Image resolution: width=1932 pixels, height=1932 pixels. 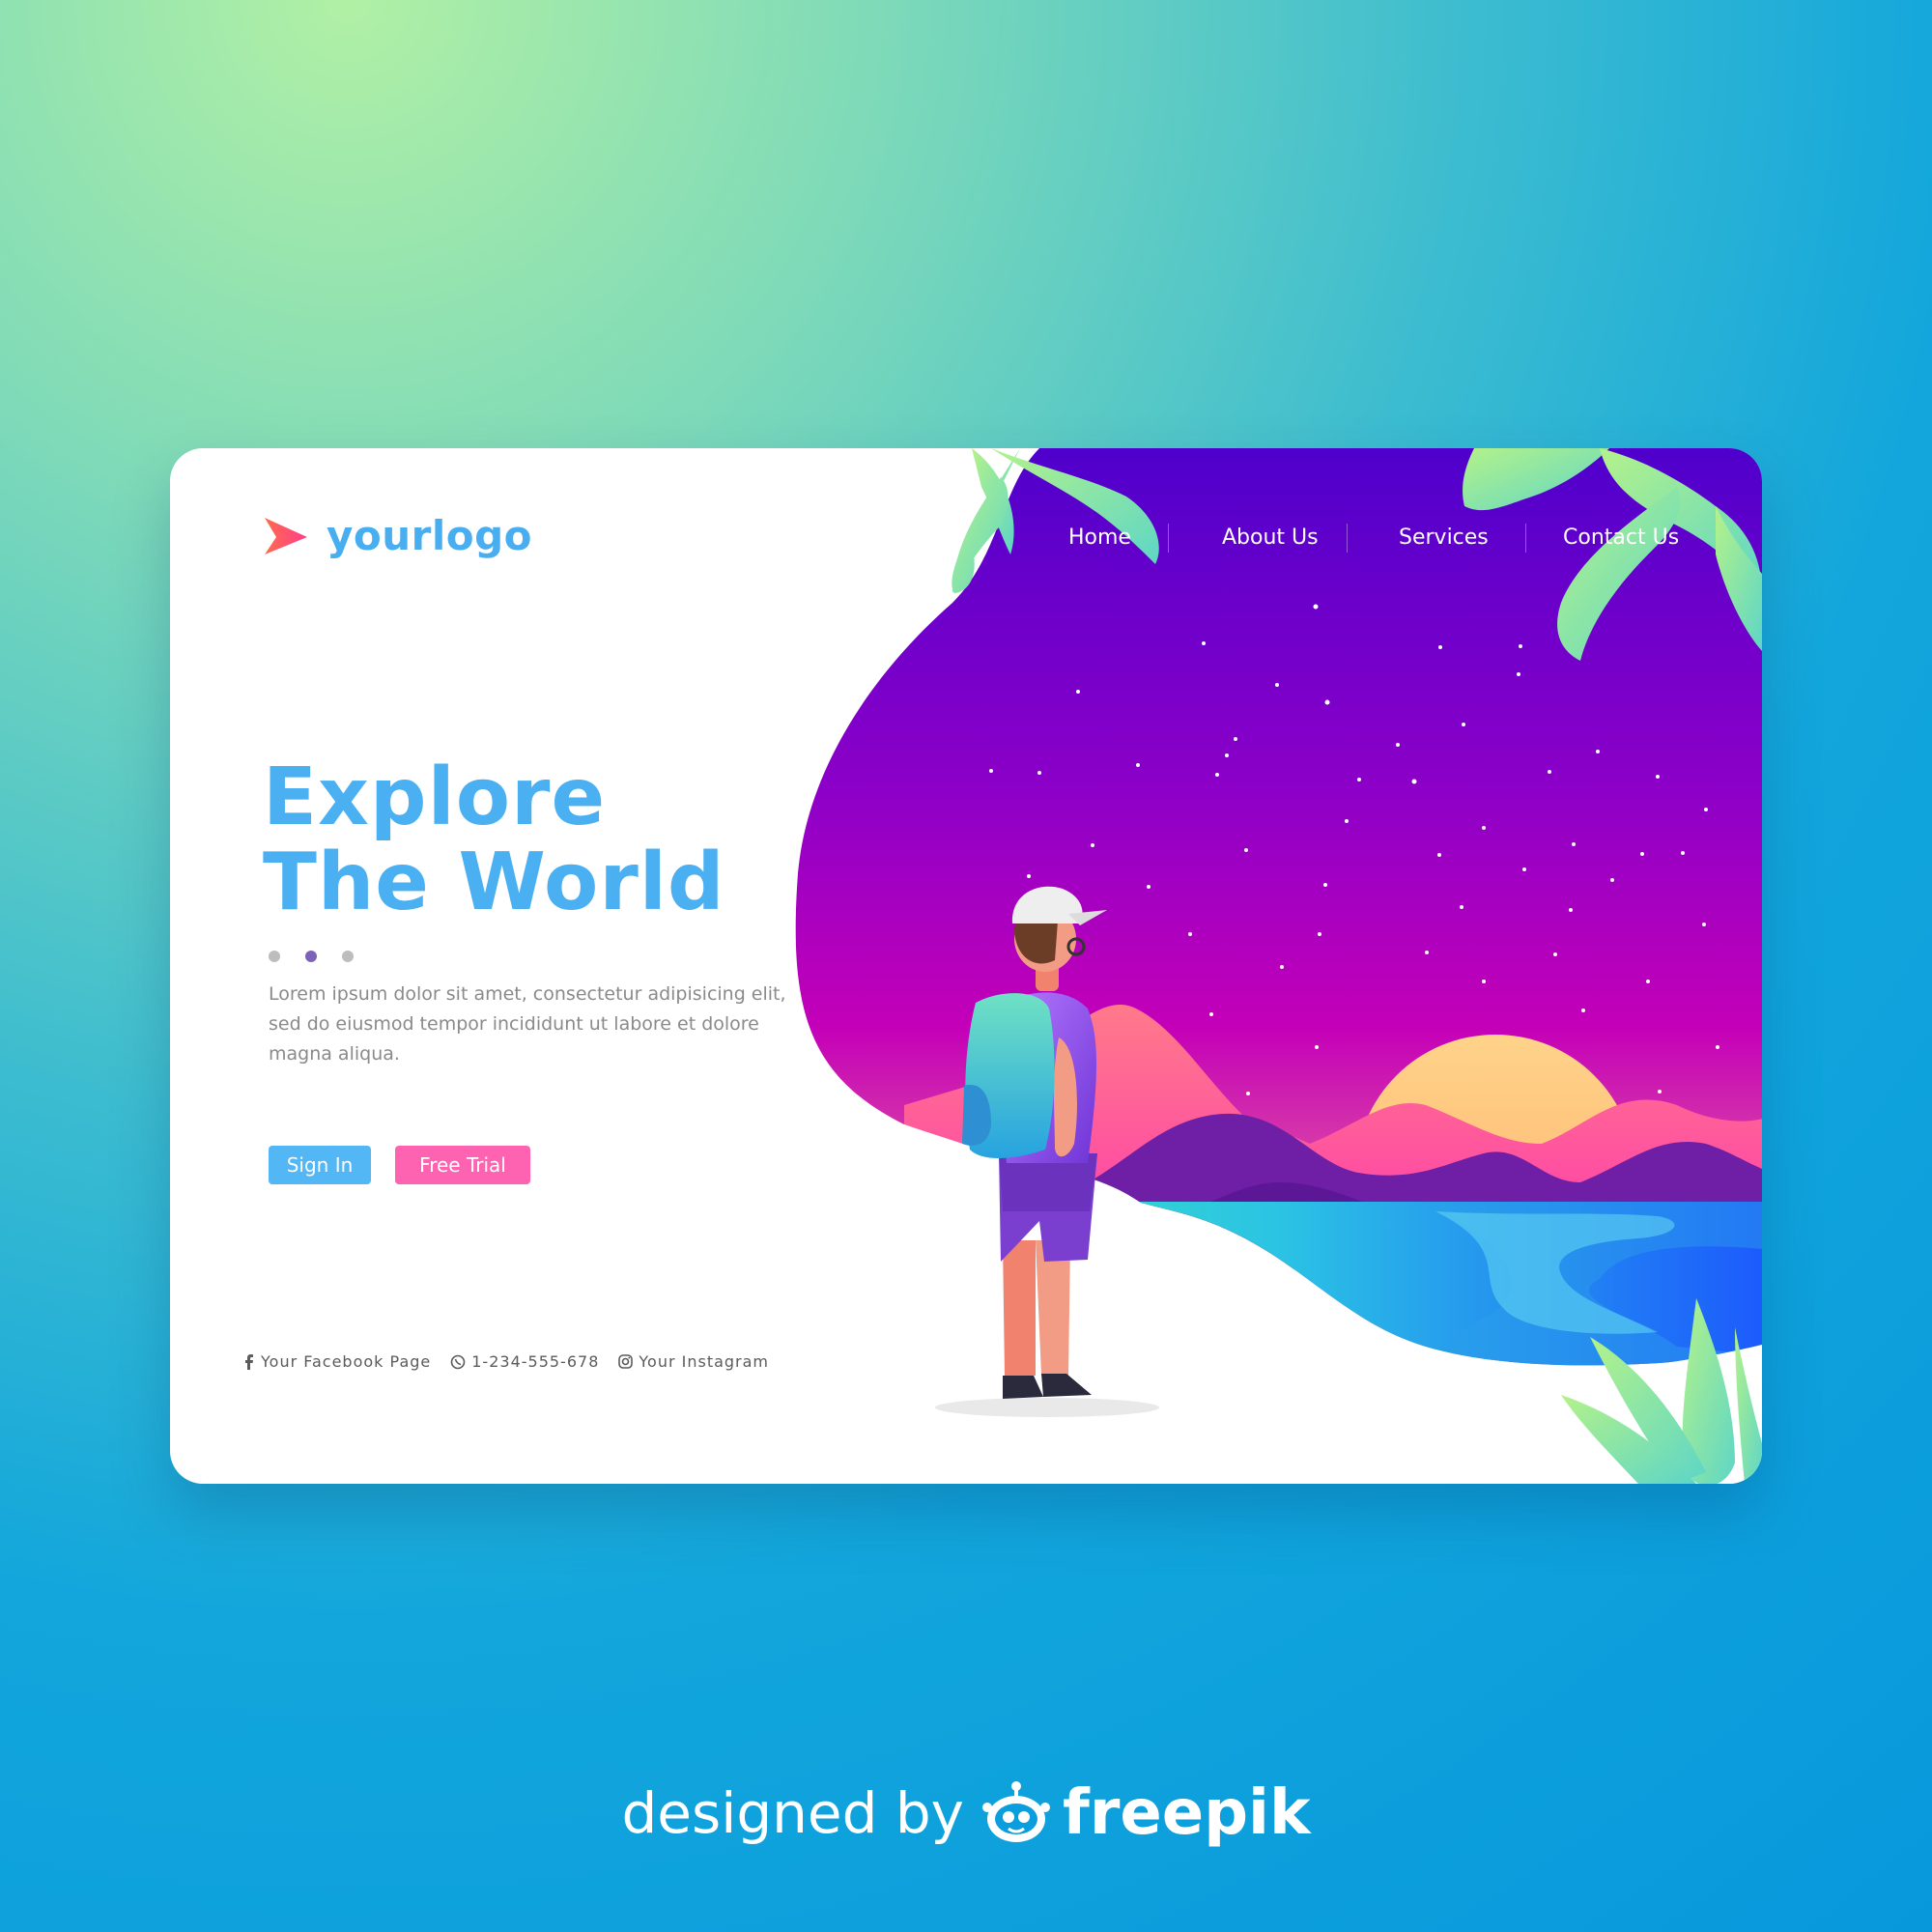 I want to click on freepik-brand: freepik, so click(x=1186, y=1813).